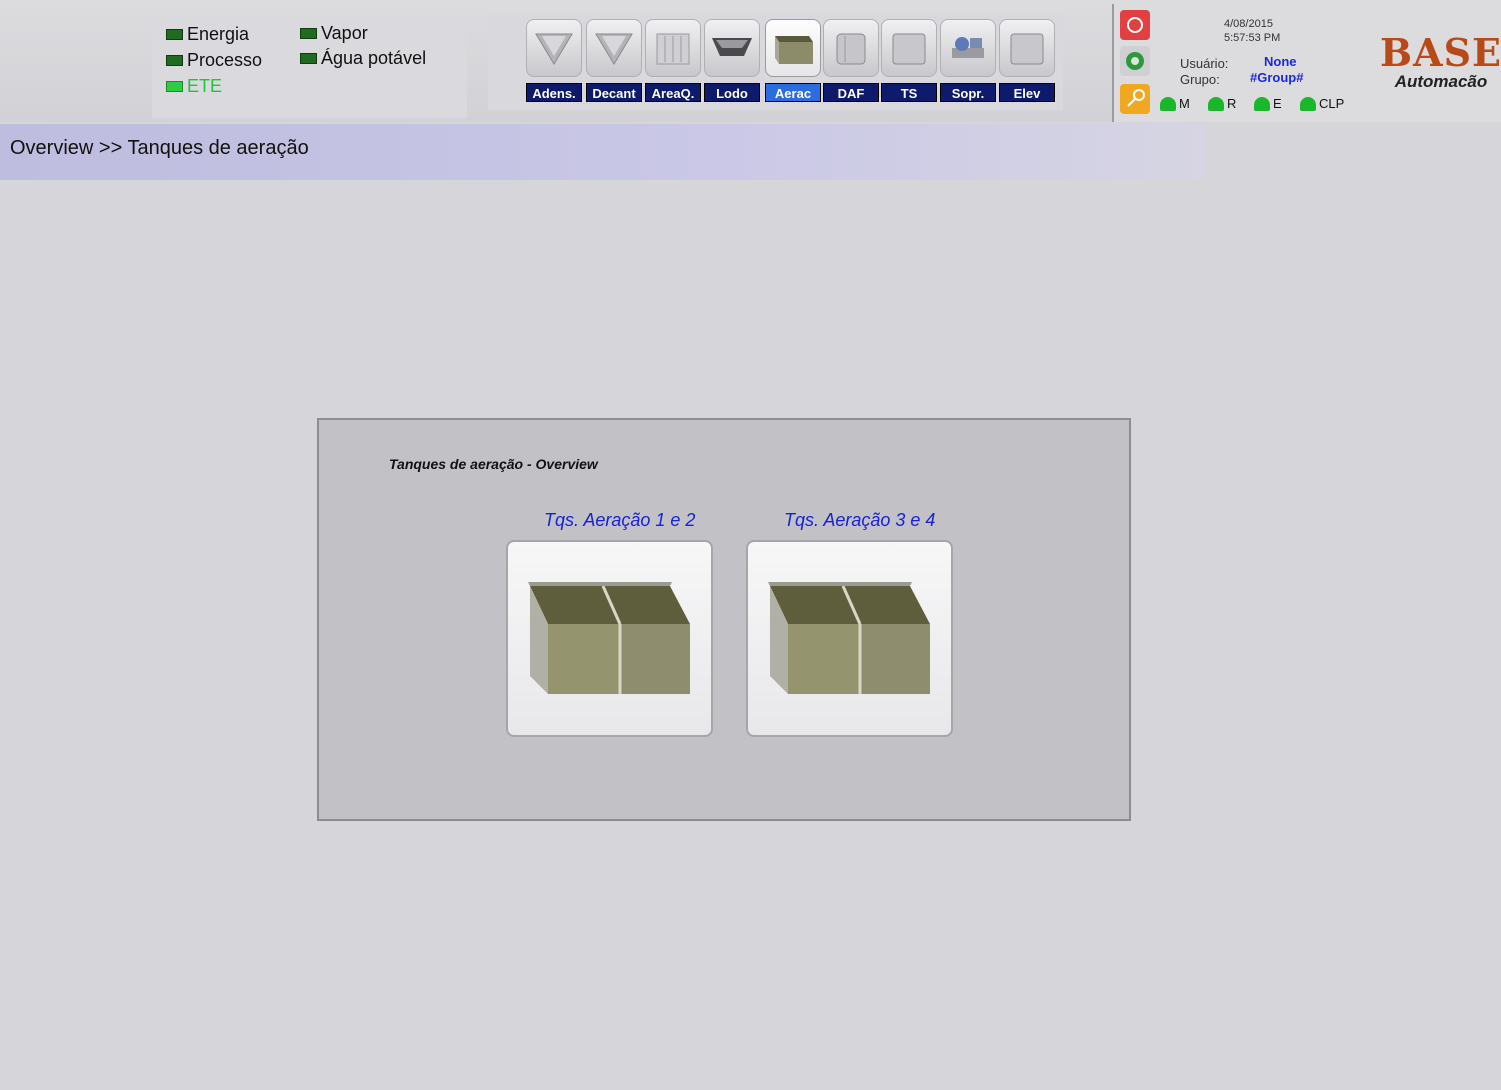 The width and height of the screenshot is (1501, 1090). I want to click on nav-elev-button: Elev, so click(1027, 60).